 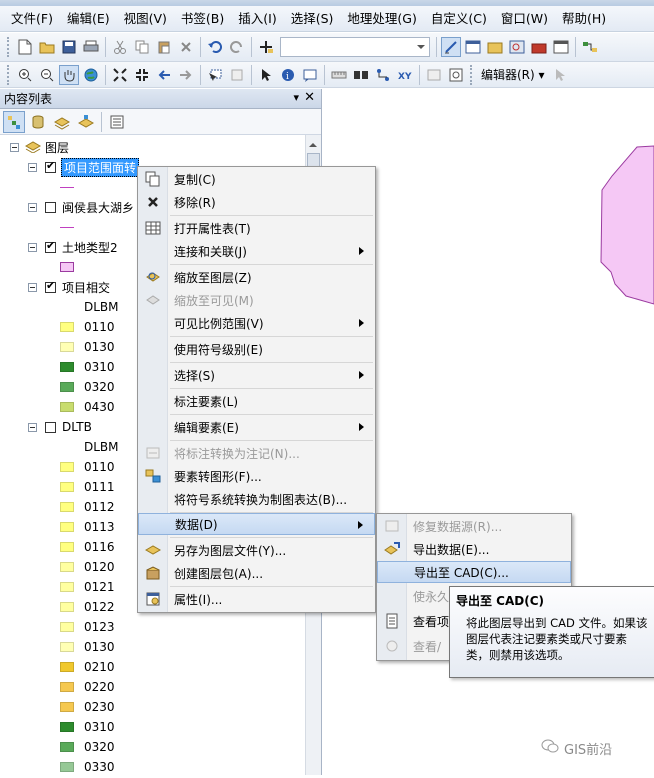 What do you see at coordinates (100, 167) in the screenshot?
I see `layer-name: 项目范围面转` at bounding box center [100, 167].